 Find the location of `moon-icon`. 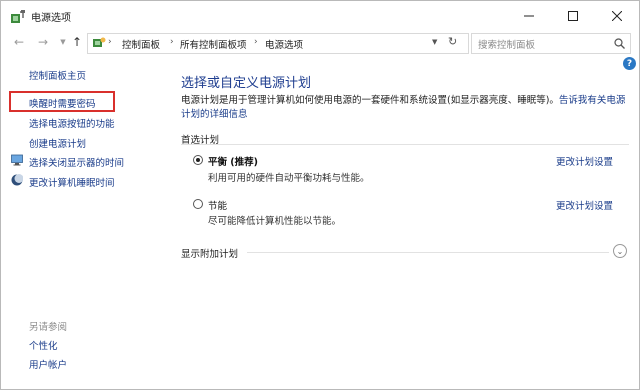

moon-icon is located at coordinates (17, 180).